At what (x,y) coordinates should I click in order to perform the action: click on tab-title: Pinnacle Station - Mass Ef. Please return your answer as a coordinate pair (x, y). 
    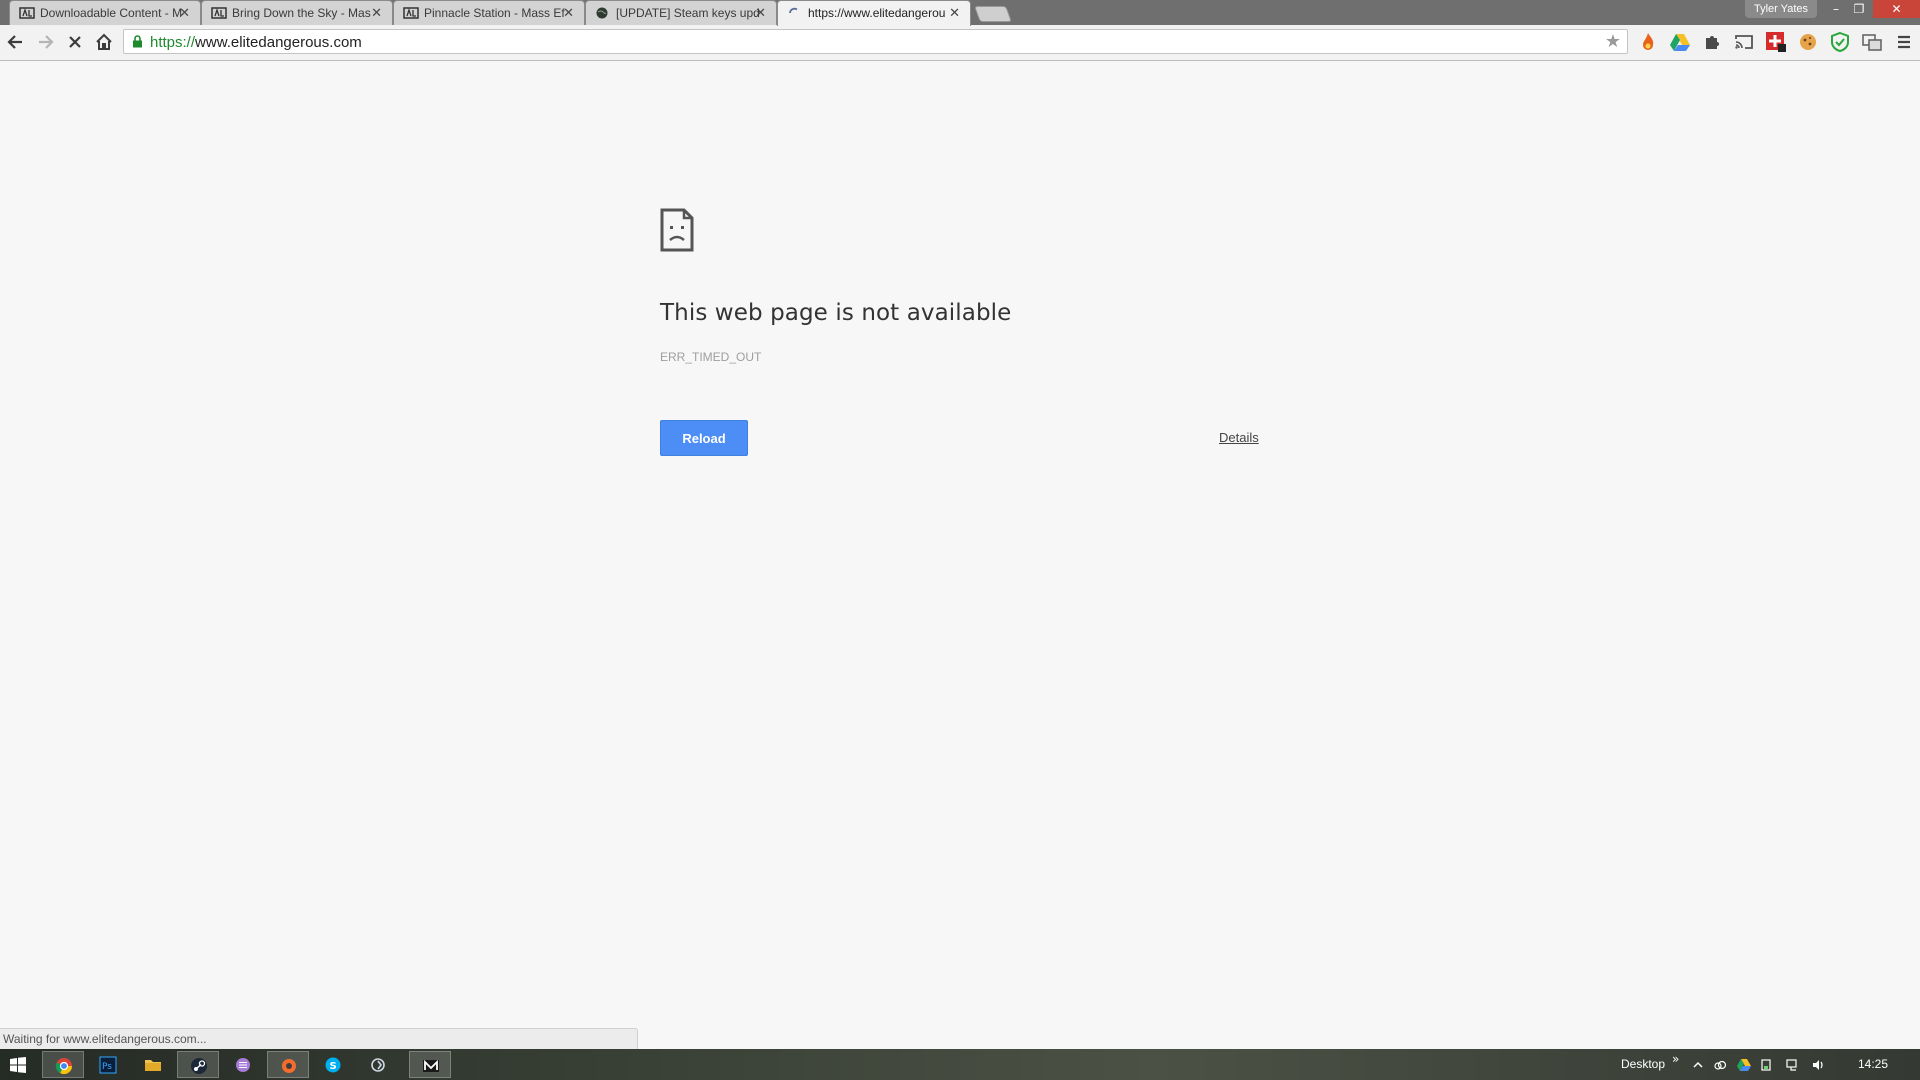
    Looking at the image, I should click on (494, 13).